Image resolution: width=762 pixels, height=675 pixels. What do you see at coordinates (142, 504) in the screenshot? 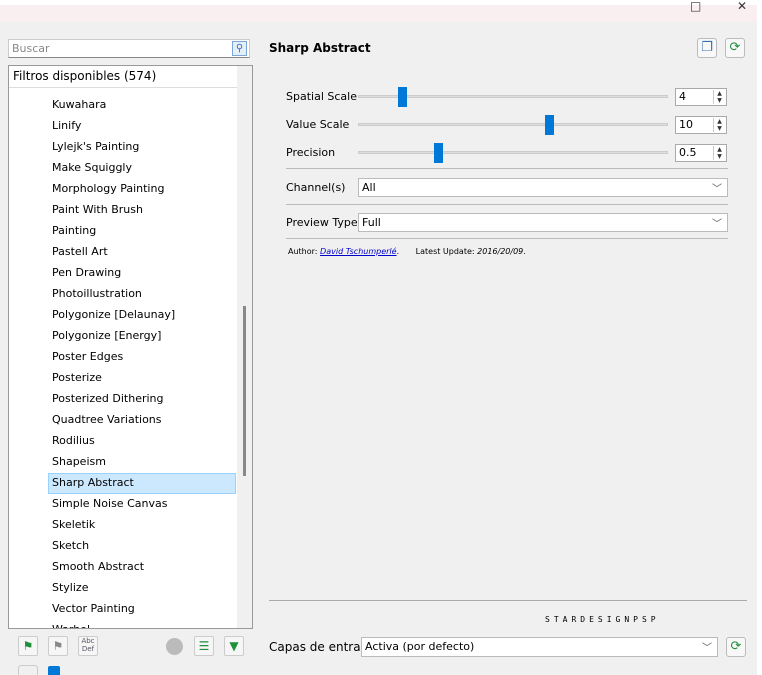
I see `filter-item: Simple Noise Canvas` at bounding box center [142, 504].